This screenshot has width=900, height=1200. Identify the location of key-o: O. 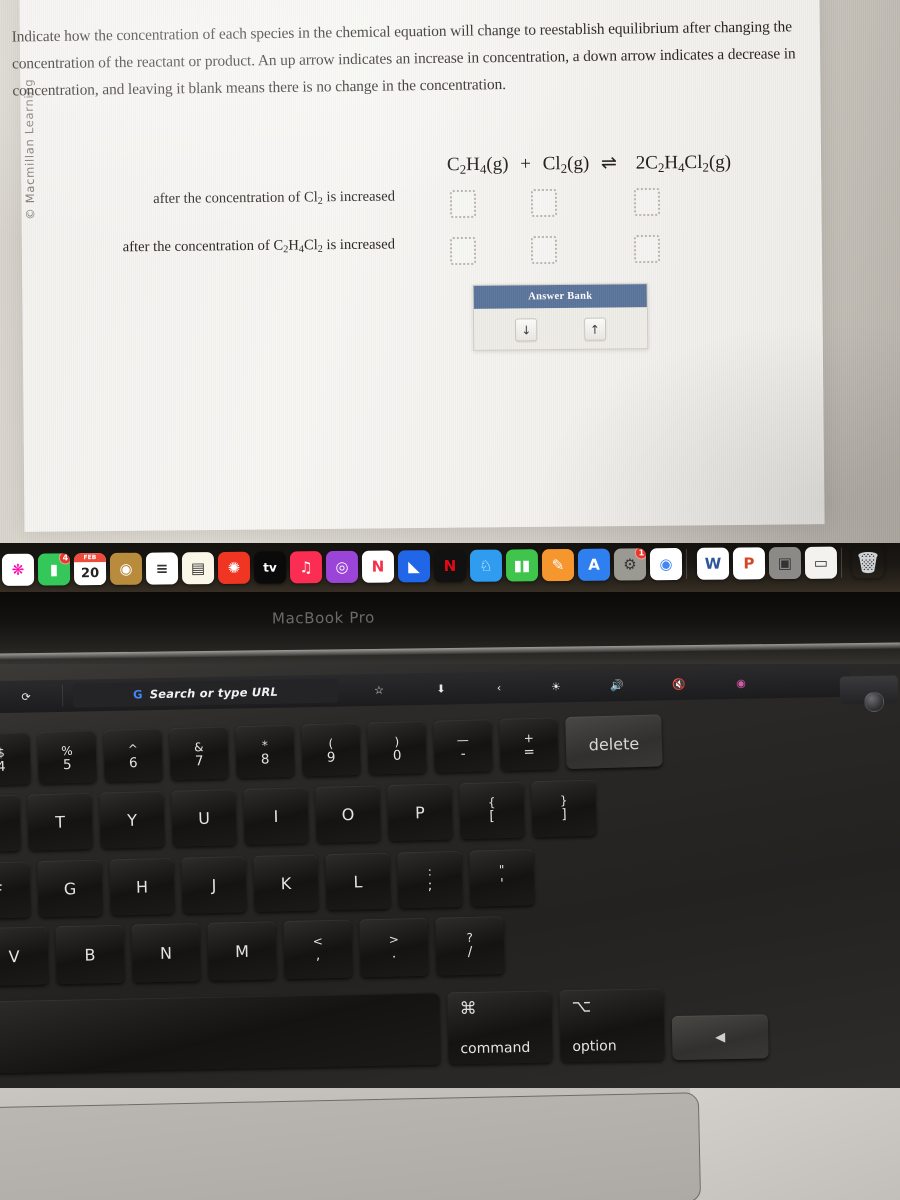
(348, 814).